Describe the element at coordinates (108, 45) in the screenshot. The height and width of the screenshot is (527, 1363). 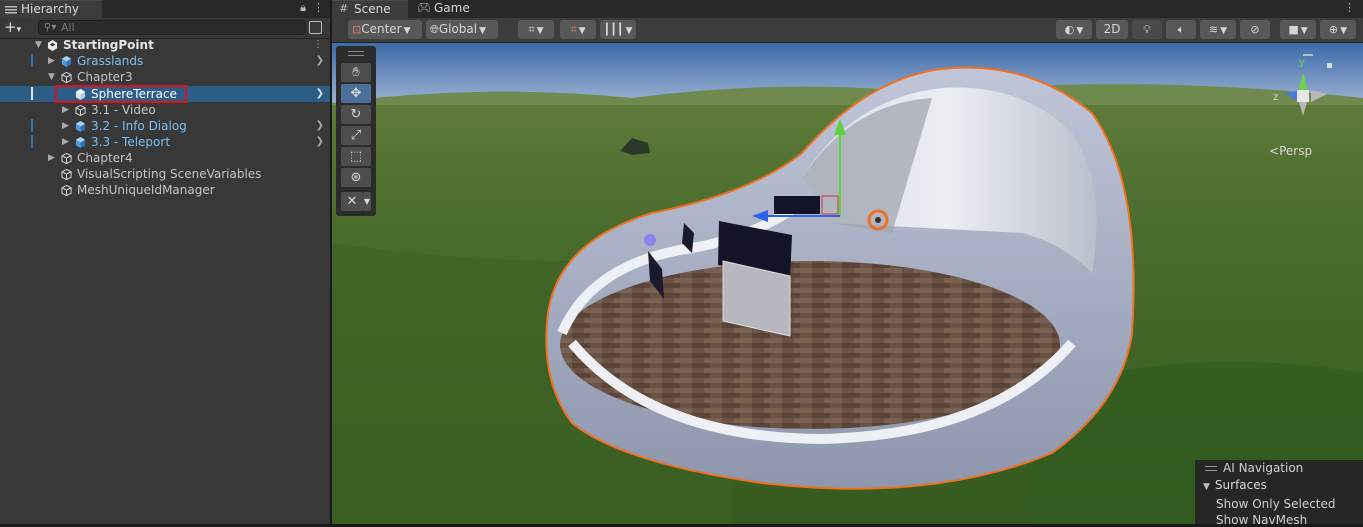
I see `row-label: StartingPoint` at that location.